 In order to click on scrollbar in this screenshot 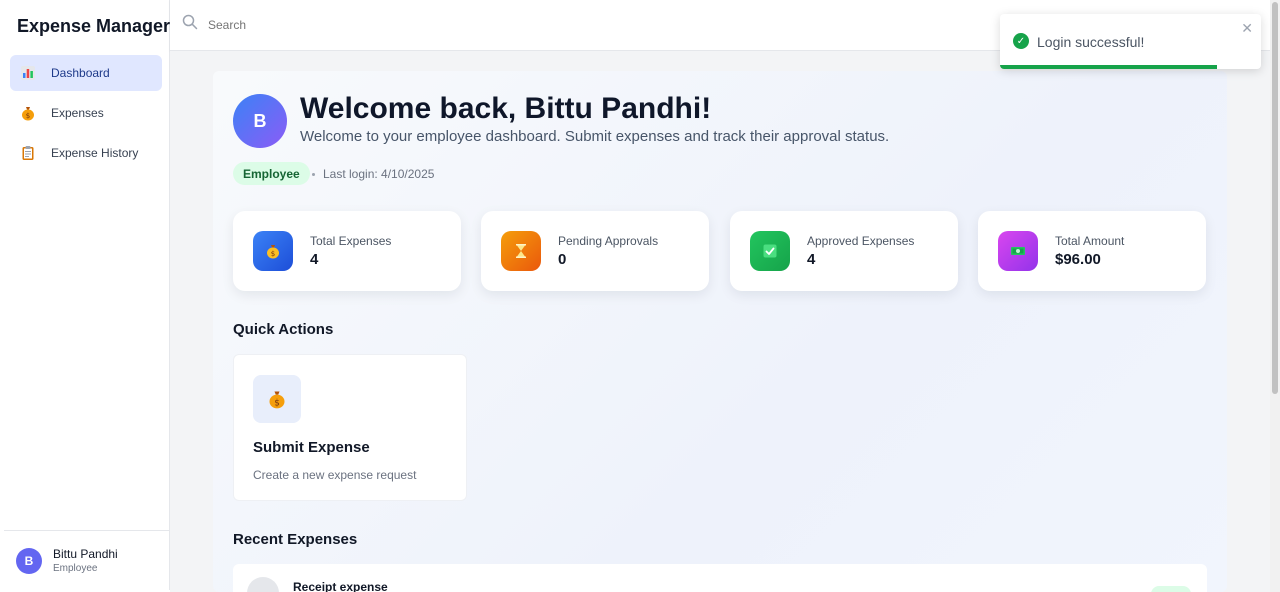, I will do `click(1275, 296)`.